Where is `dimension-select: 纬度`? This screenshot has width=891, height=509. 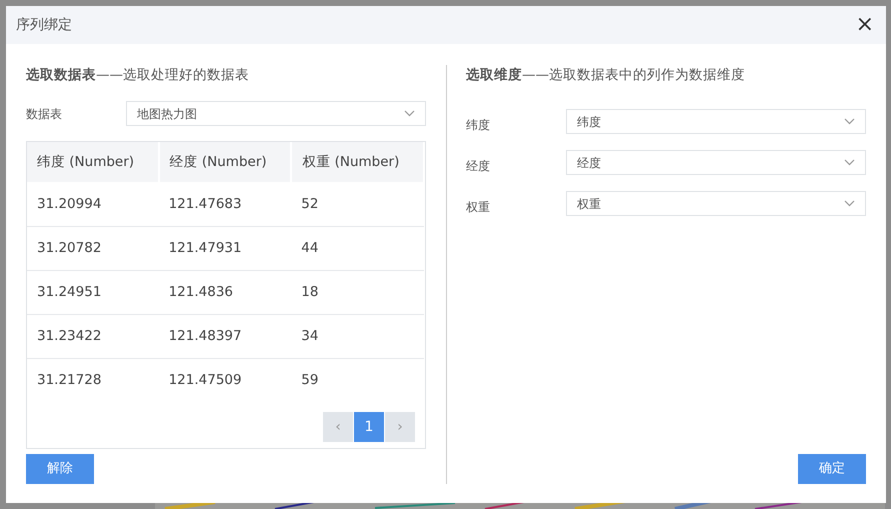
dimension-select: 纬度 is located at coordinates (716, 121).